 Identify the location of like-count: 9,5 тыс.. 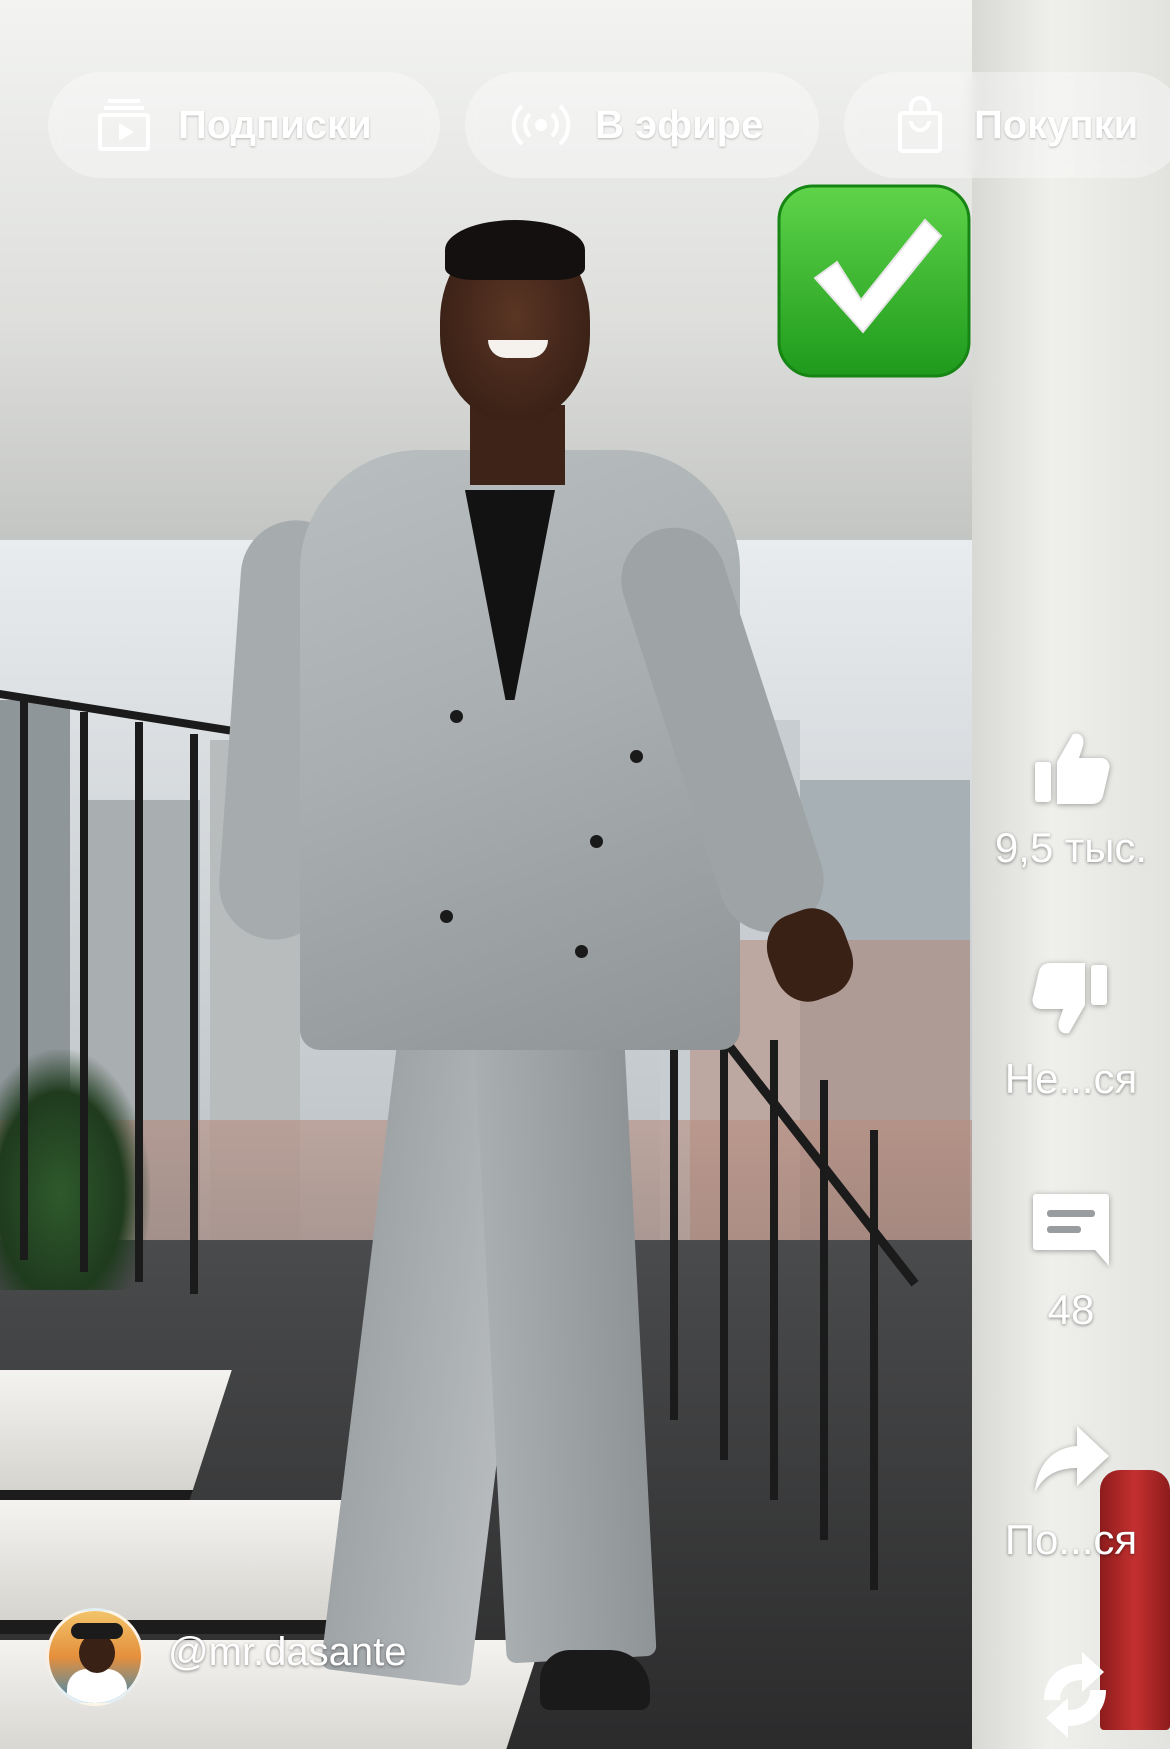
(1071, 847).